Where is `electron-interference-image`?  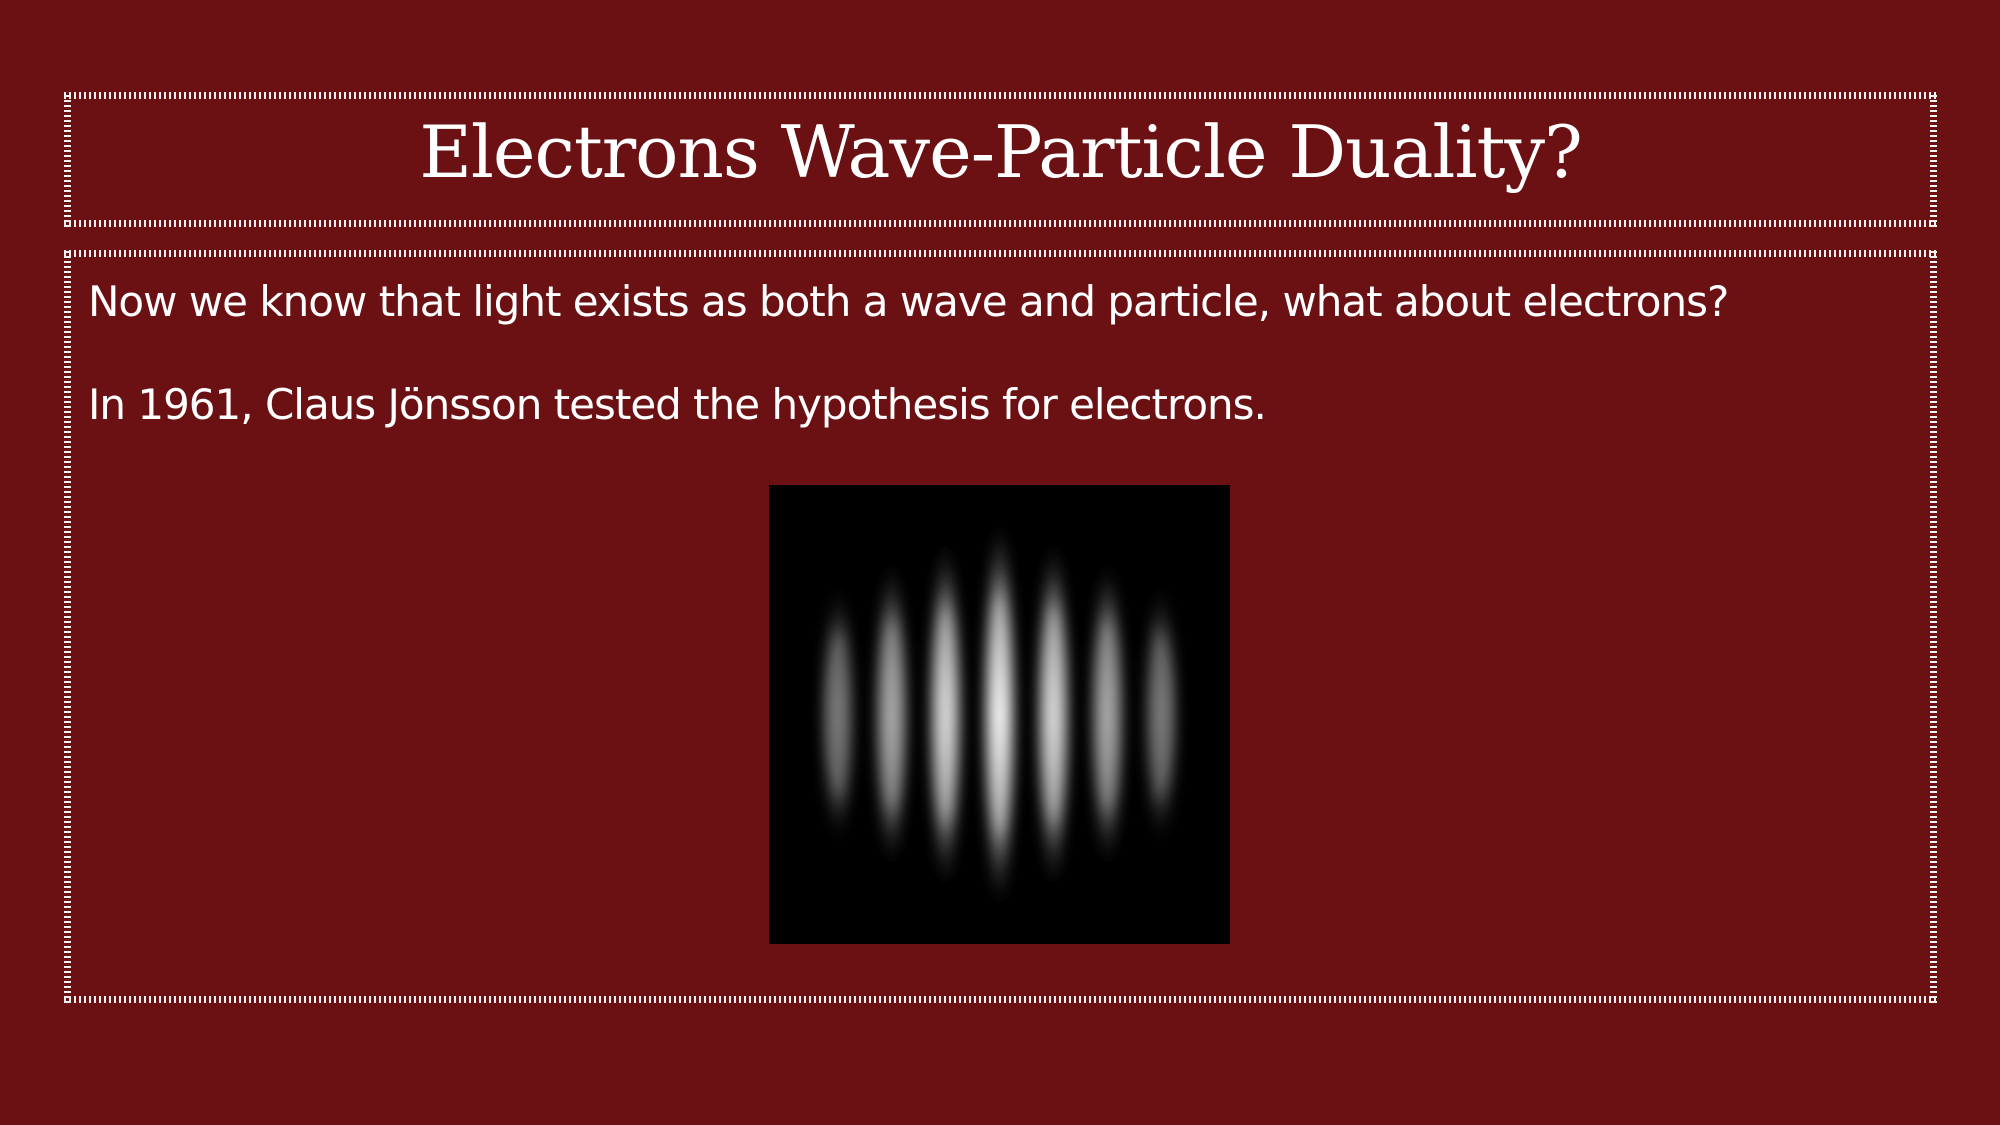 electron-interference-image is located at coordinates (999, 714).